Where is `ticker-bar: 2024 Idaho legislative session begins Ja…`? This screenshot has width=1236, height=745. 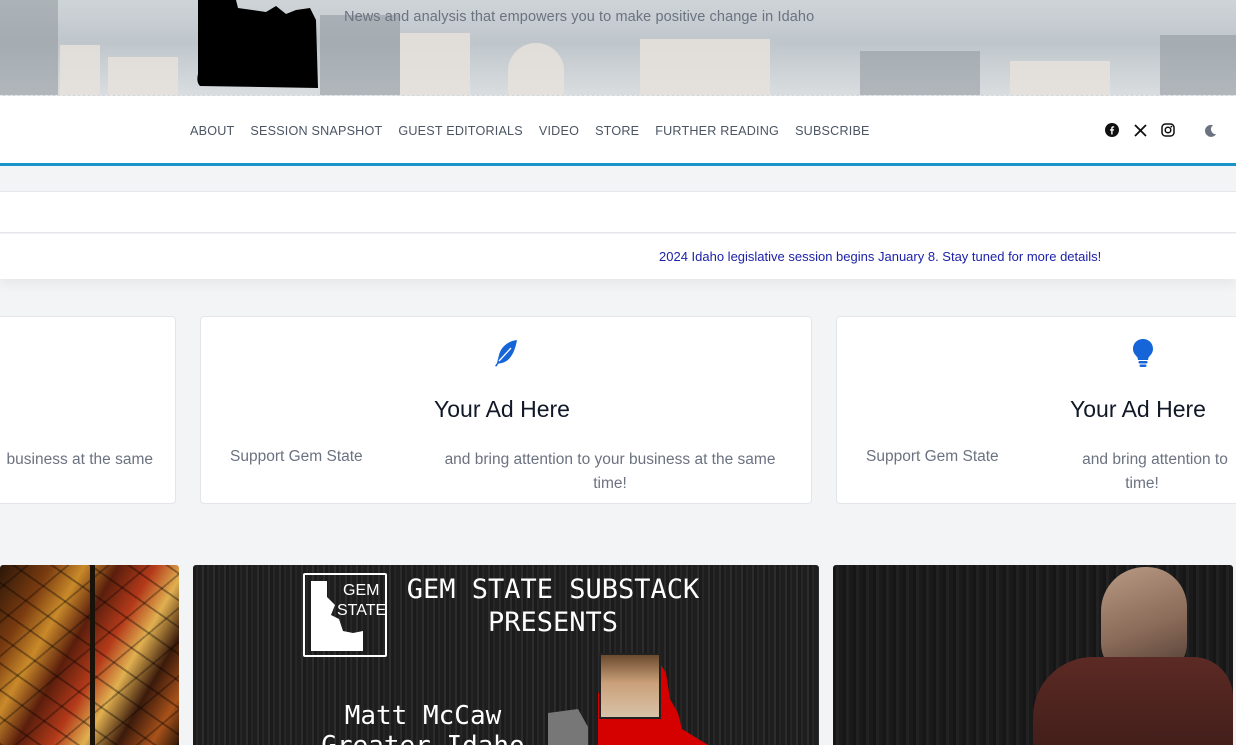 ticker-bar: 2024 Idaho legislative session begins Ja… is located at coordinates (618, 256).